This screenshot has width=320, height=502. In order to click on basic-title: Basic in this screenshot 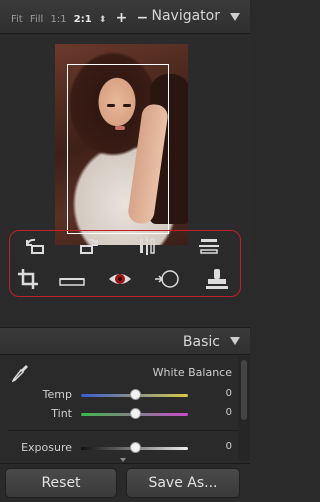, I will do `click(201, 342)`.